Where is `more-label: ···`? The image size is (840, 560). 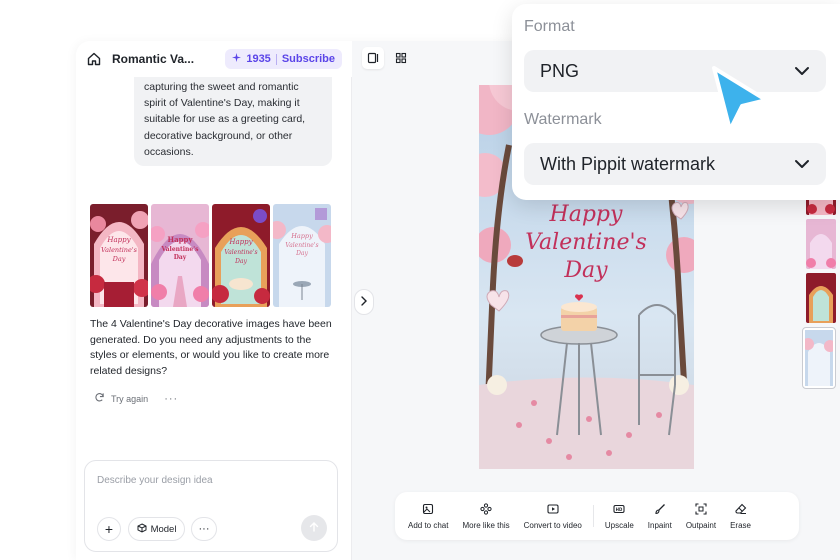
more-label: ··· is located at coordinates (204, 529).